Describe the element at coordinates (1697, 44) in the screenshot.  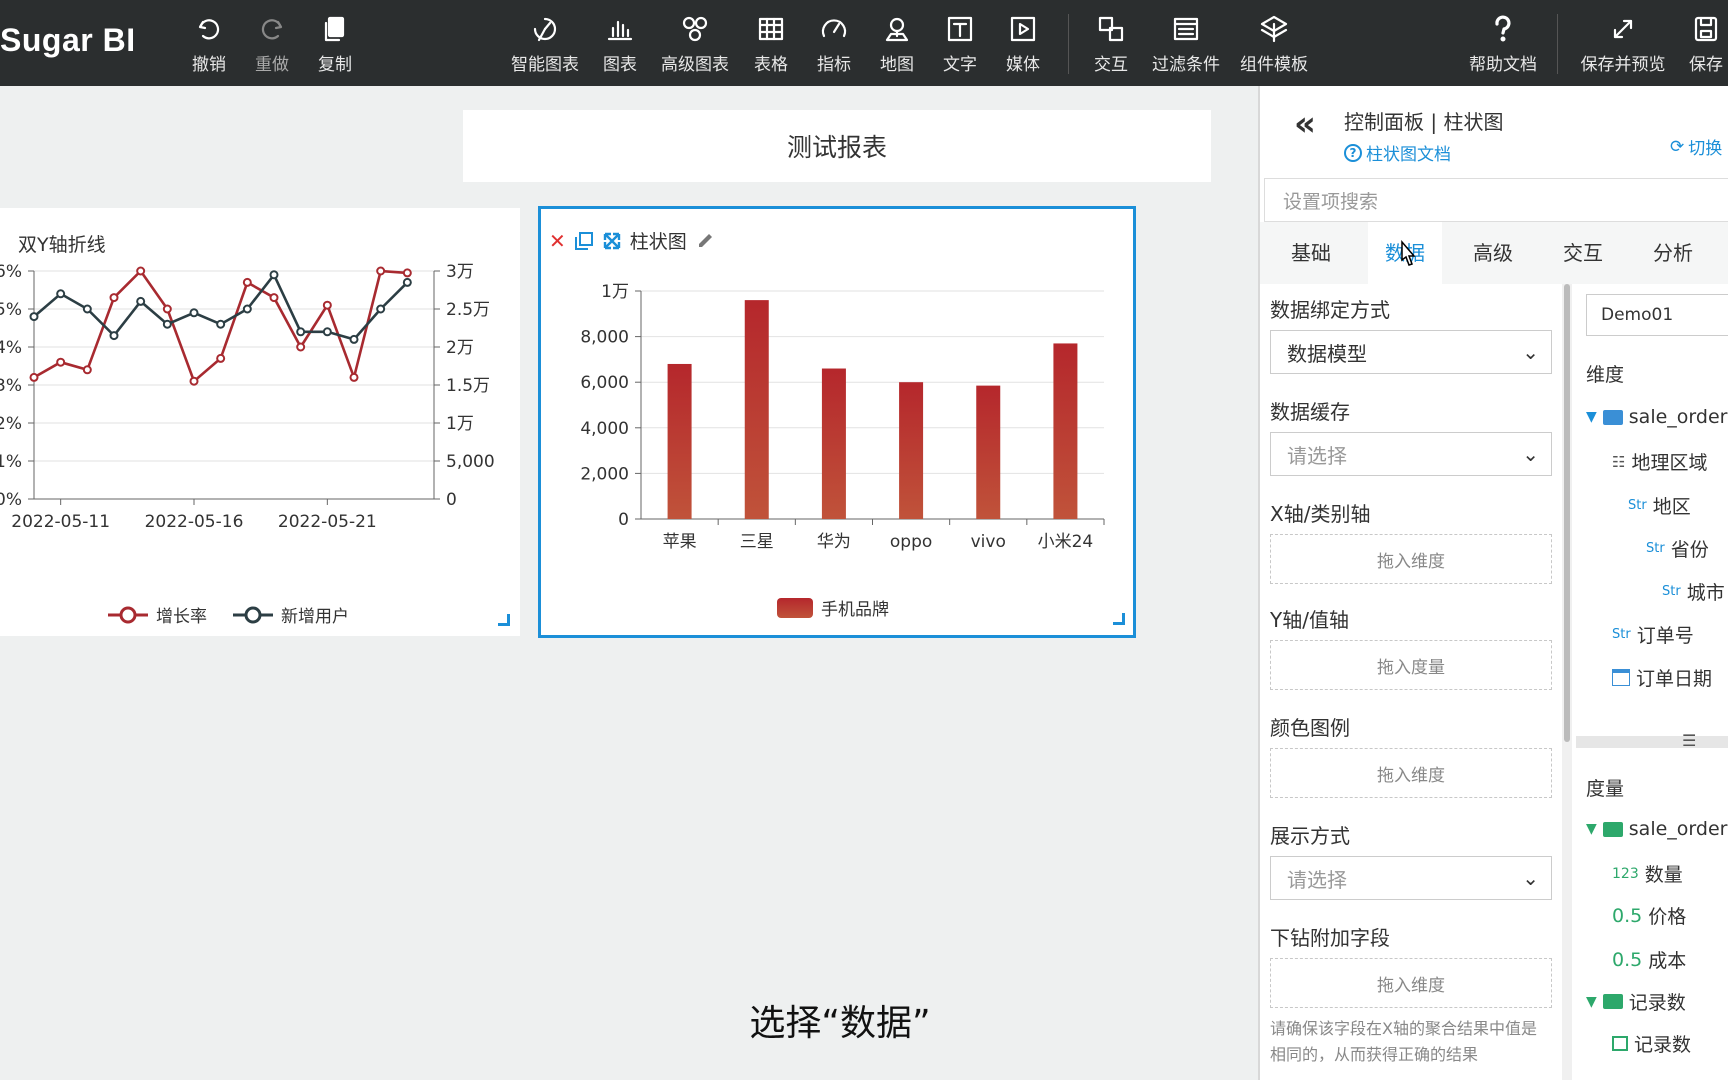
I see `save-button: 保存` at that location.